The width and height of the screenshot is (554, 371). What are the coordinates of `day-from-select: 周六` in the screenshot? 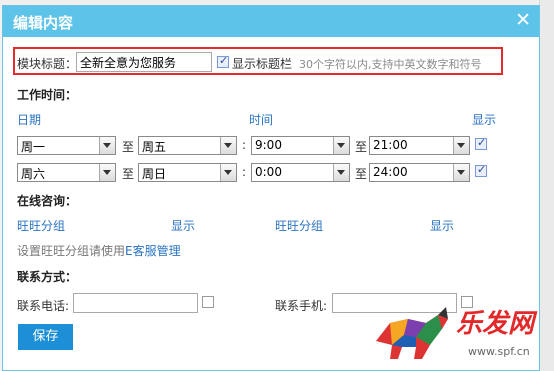 It's located at (66, 172).